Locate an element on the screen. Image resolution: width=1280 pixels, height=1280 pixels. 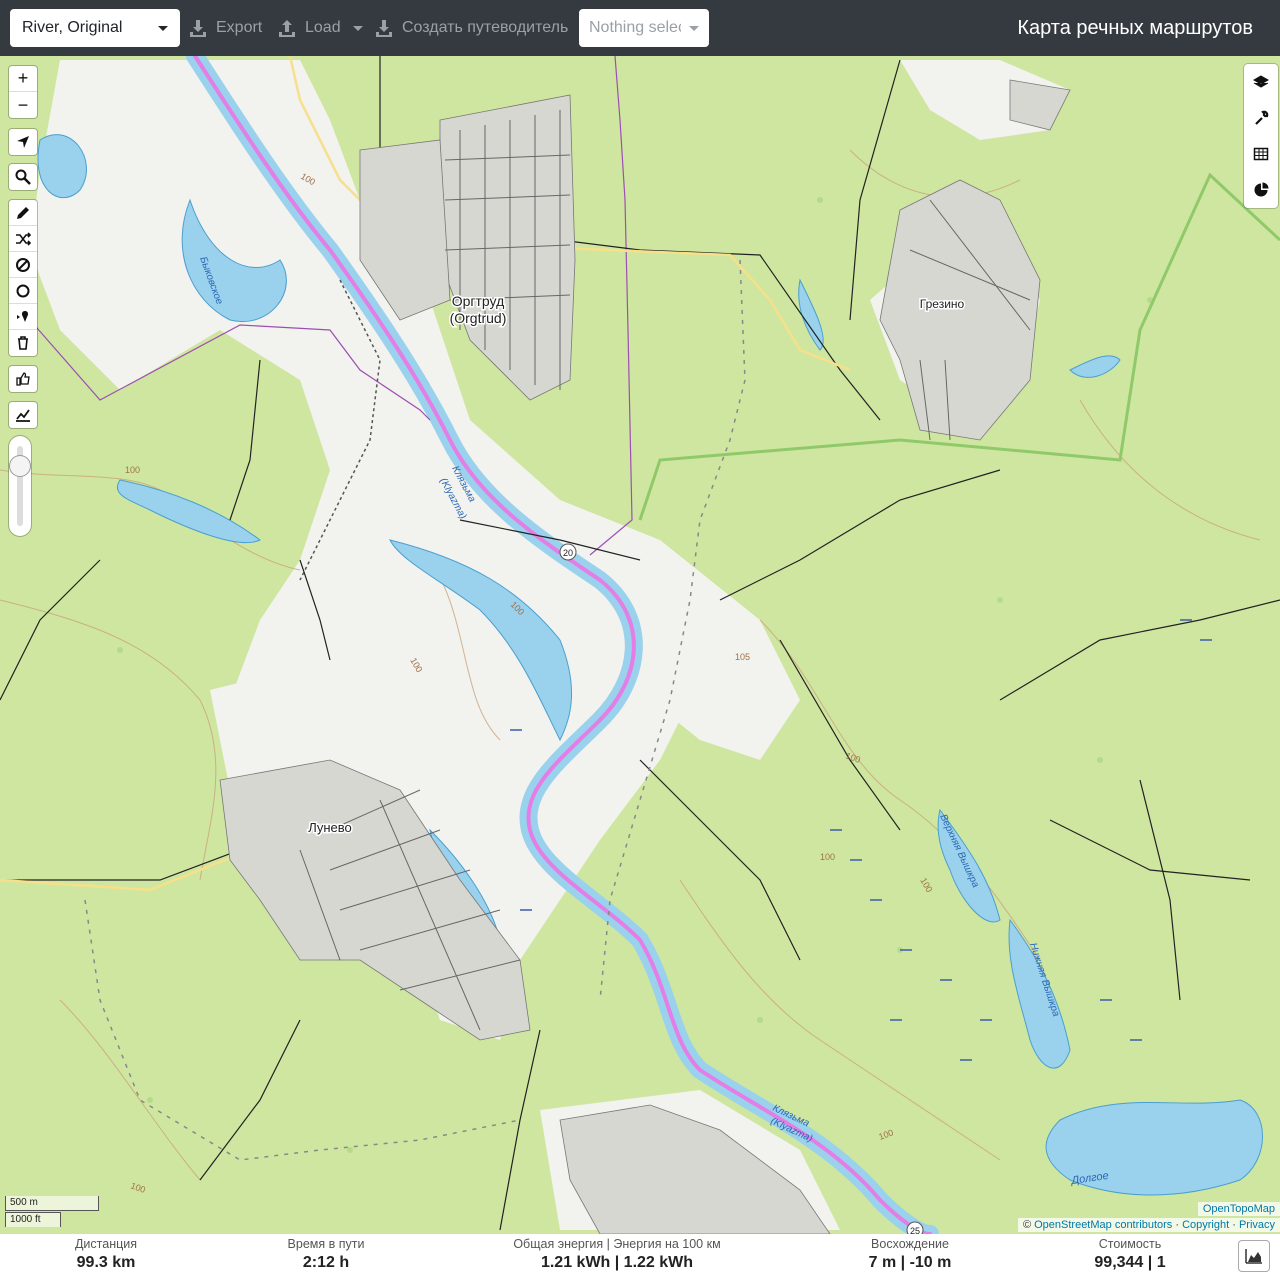
load-button: Load is located at coordinates (320, 28).